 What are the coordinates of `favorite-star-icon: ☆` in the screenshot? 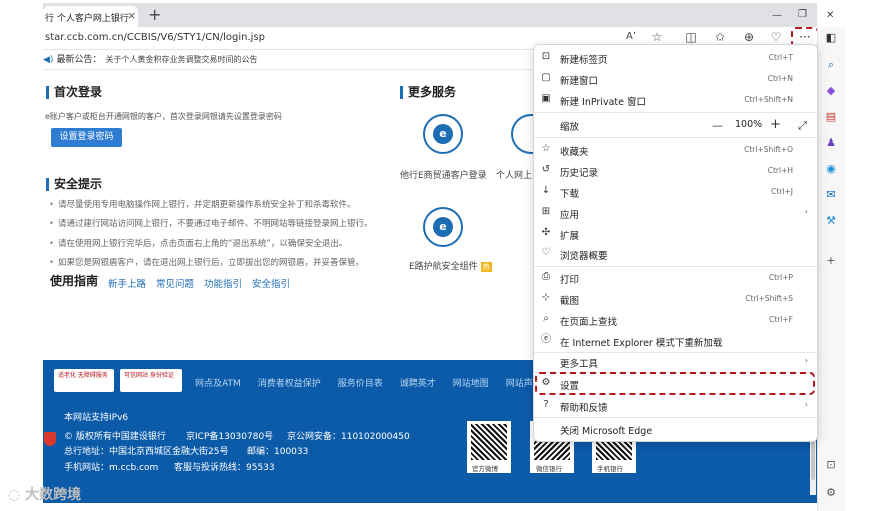 It's located at (657, 37).